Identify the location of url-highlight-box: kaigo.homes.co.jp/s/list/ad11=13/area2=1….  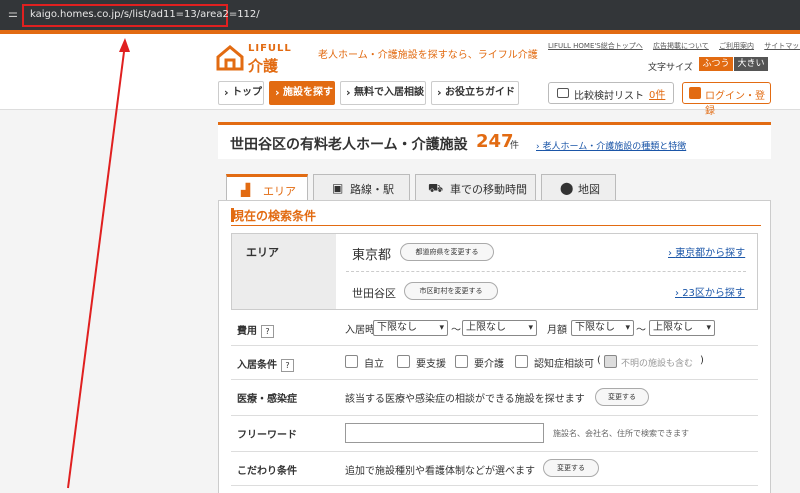
(141, 15).